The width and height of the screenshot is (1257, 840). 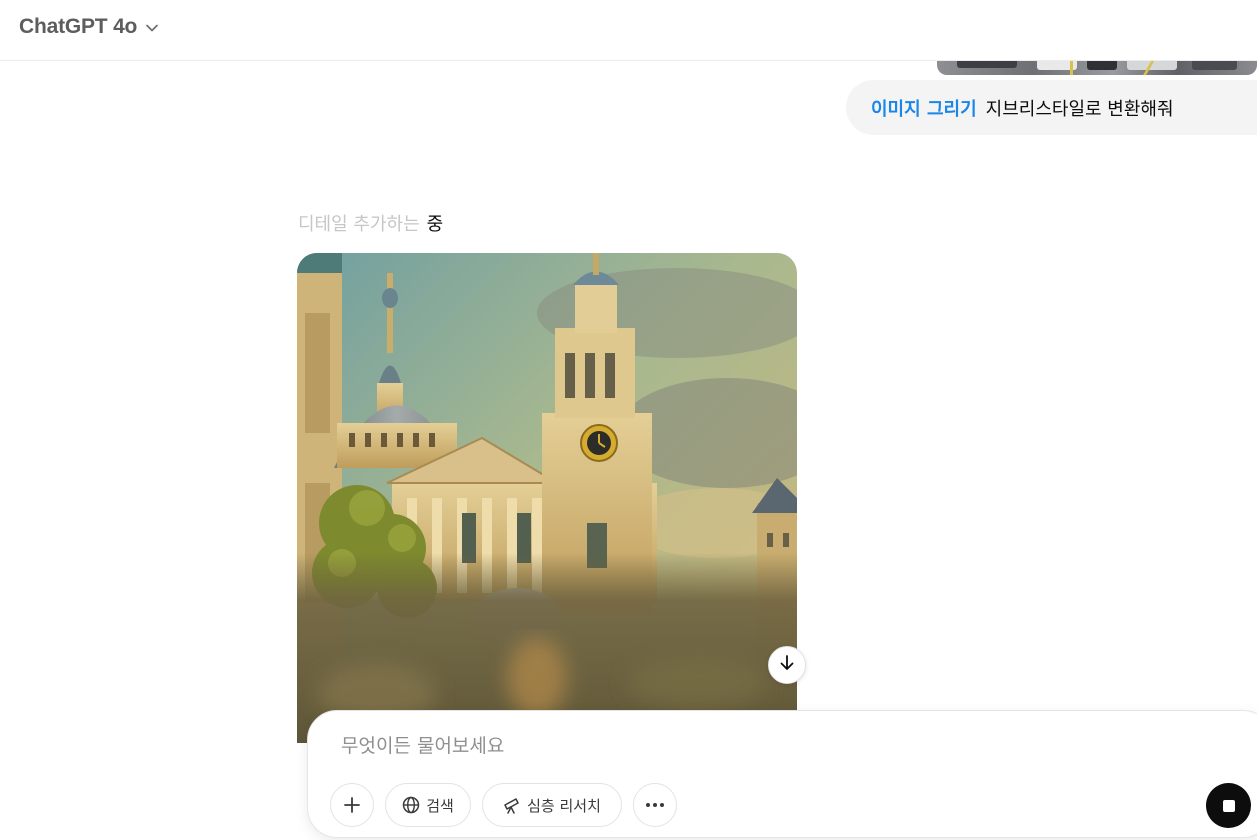 What do you see at coordinates (512, 805) in the screenshot?
I see `telescope-icon` at bounding box center [512, 805].